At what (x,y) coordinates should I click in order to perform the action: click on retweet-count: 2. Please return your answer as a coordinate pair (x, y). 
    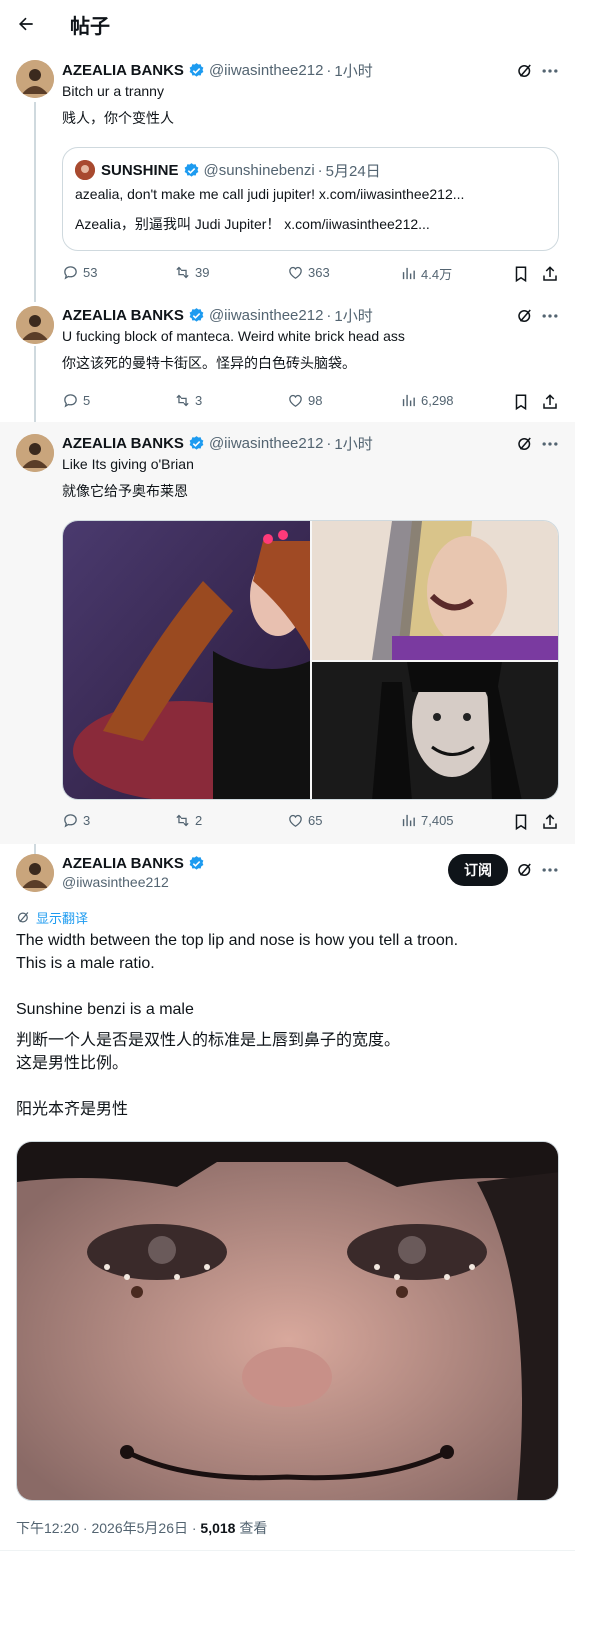
    Looking at the image, I should click on (199, 820).